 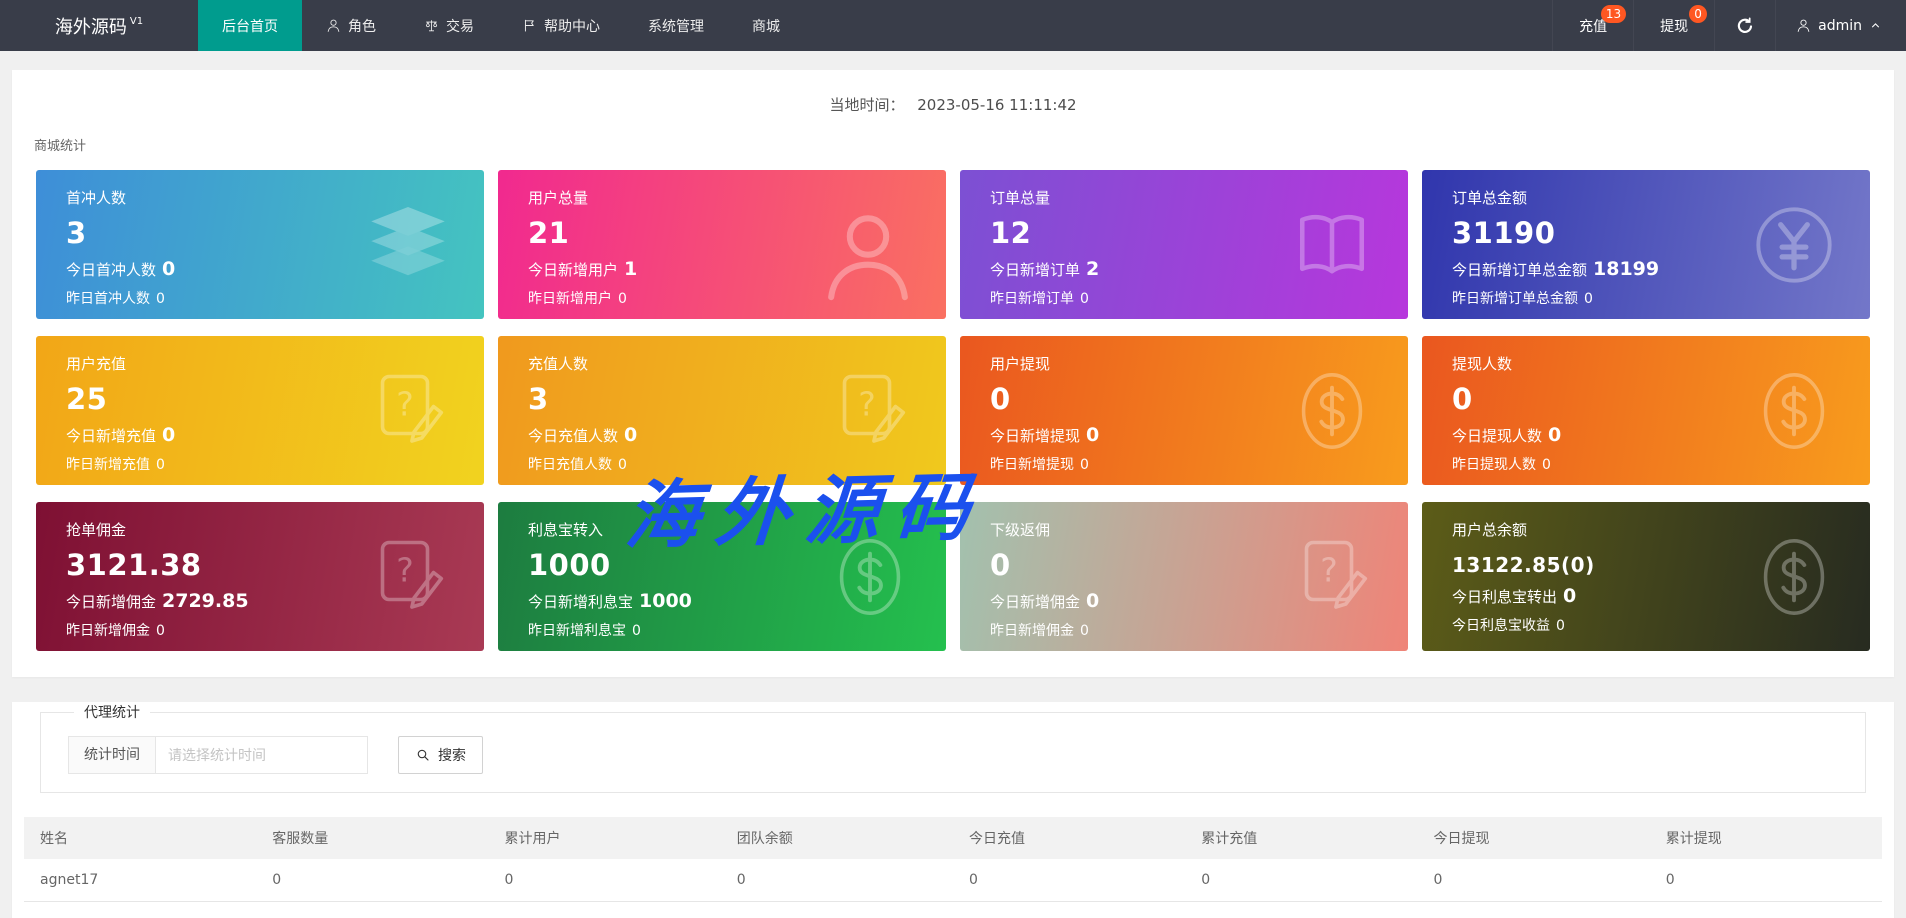 I want to click on nav-item-trade: 交易, so click(x=449, y=25).